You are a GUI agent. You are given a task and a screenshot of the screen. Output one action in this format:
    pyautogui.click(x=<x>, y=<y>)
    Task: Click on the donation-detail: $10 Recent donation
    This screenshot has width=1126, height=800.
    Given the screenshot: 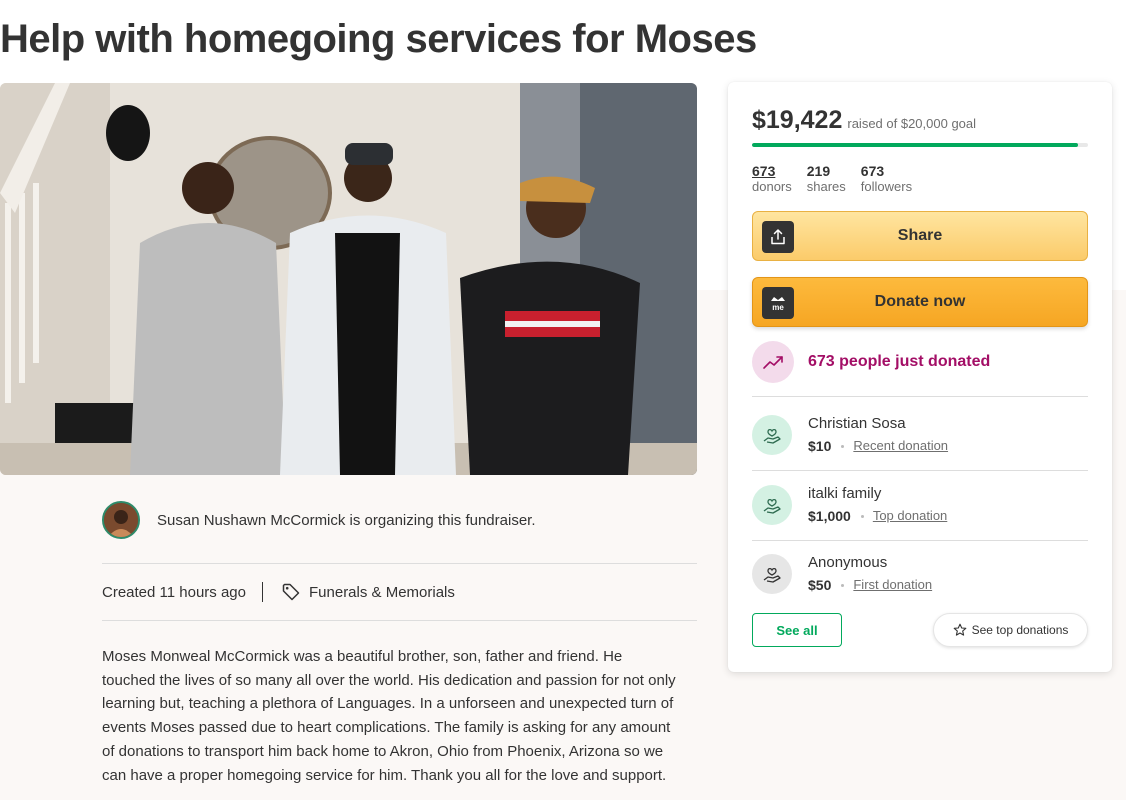 What is the action you would take?
    pyautogui.click(x=878, y=446)
    